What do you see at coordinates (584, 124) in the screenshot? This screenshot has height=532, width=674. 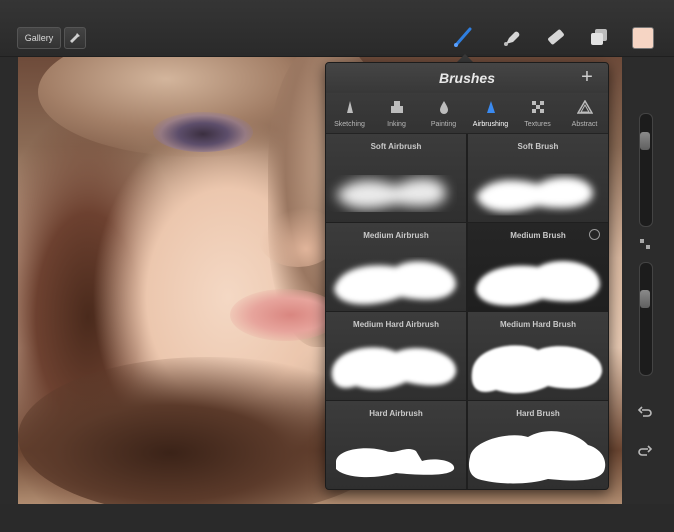 I see `category-label: Abstract` at bounding box center [584, 124].